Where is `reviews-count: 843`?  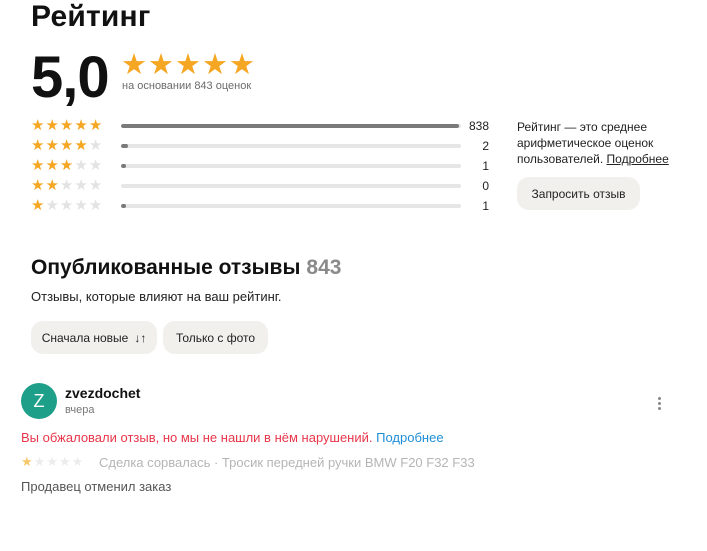 reviews-count: 843 is located at coordinates (324, 267).